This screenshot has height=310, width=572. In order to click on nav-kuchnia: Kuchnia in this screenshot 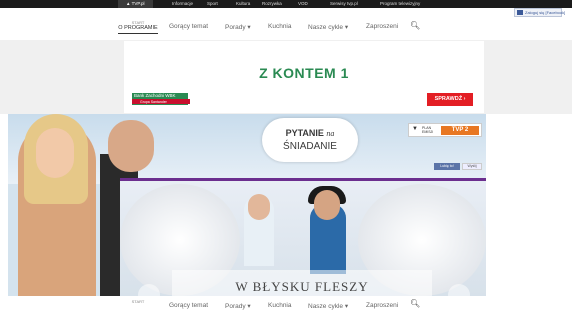, I will do `click(280, 26)`.